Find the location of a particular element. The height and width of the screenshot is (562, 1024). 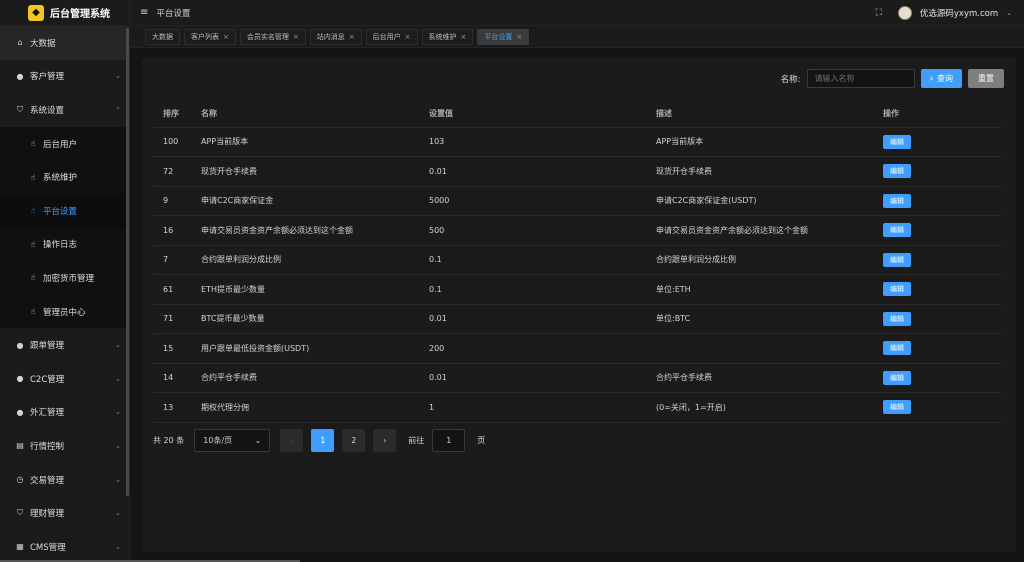

cell-sort: 72 is located at coordinates (177, 171).